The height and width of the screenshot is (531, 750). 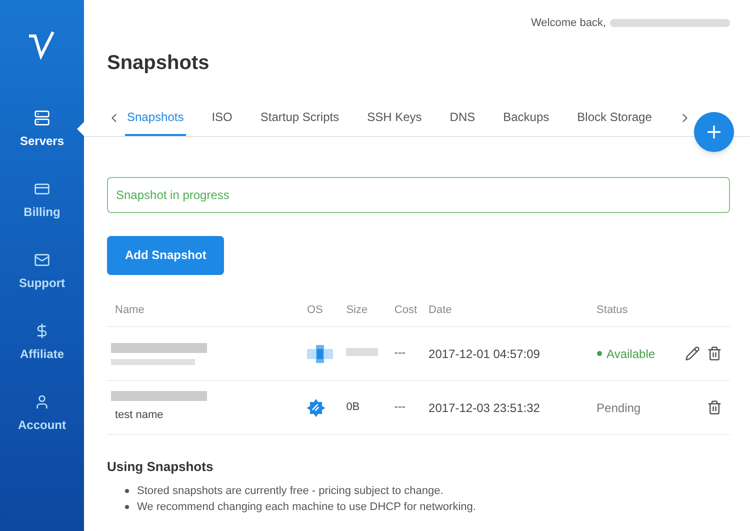 I want to click on tab: DNS, so click(x=463, y=118).